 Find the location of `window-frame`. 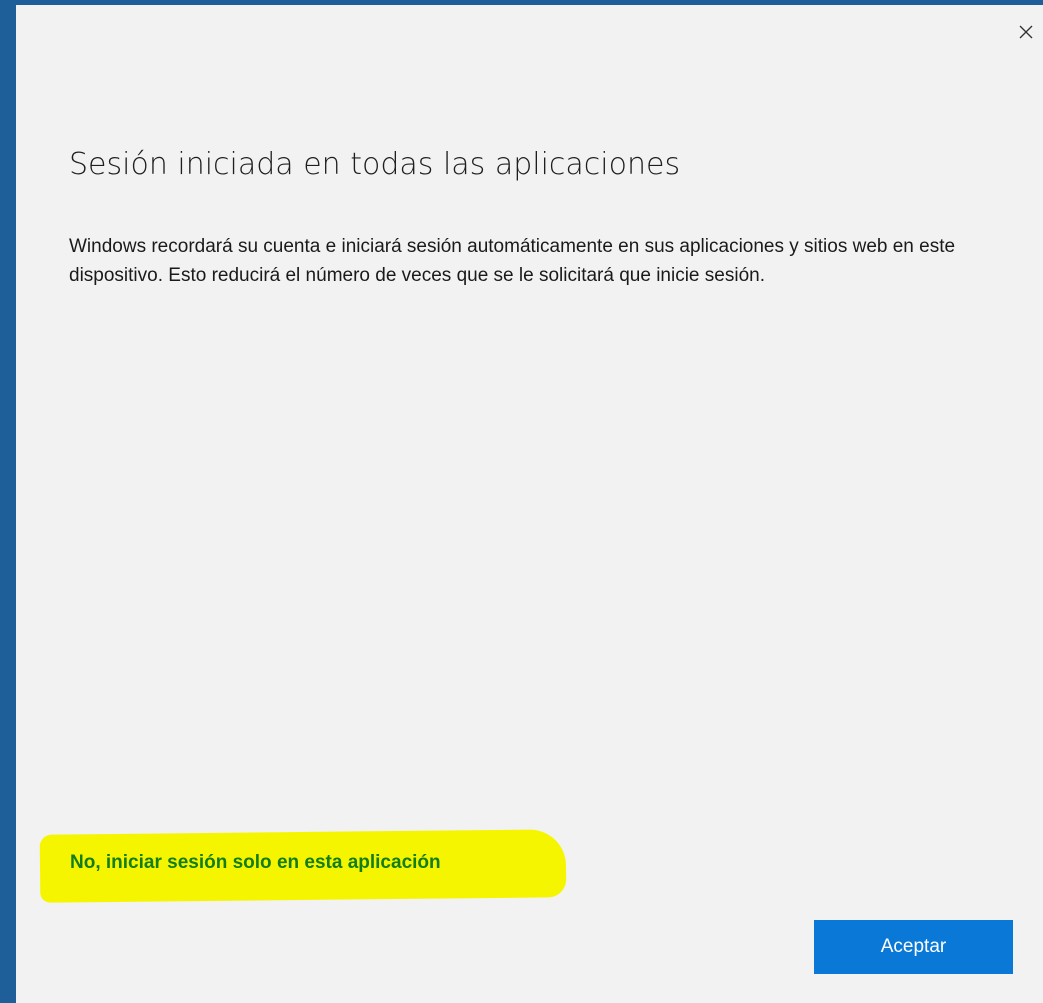

window-frame is located at coordinates (8, 501).